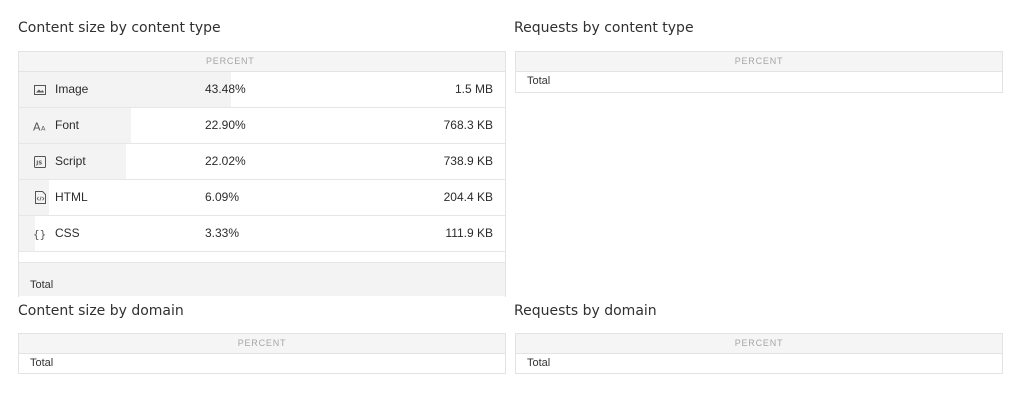 This screenshot has height=393, width=1024. I want to click on size-value: 111.9 KB, so click(469, 233).